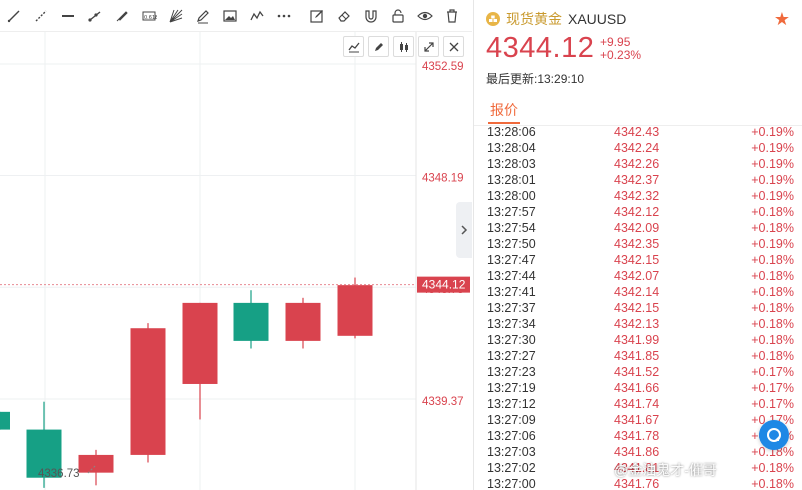 The image size is (802, 490). What do you see at coordinates (511, 324) in the screenshot?
I see `tick-time: 13:27:34` at bounding box center [511, 324].